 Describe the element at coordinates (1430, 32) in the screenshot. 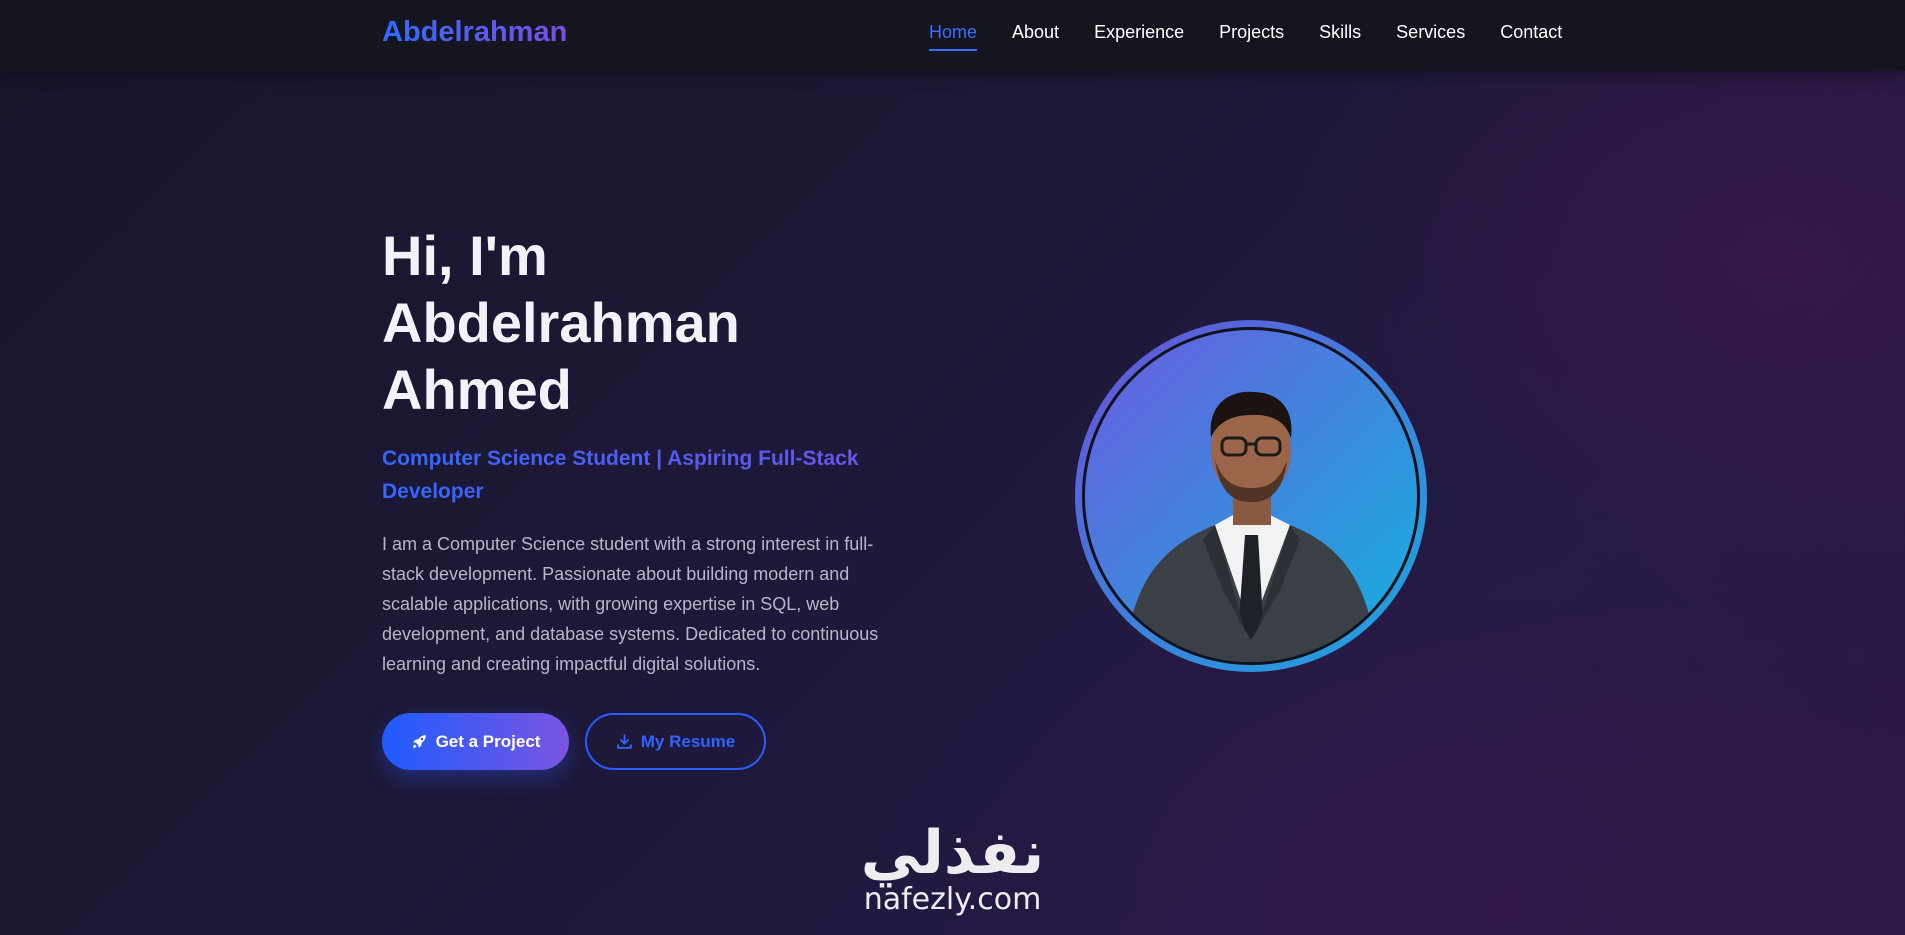

I see `nav-link-services: Services` at that location.